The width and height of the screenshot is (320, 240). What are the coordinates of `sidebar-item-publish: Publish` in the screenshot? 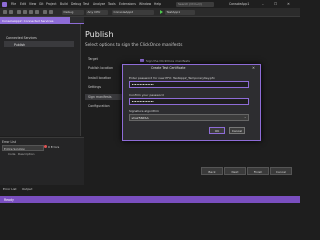 It's located at (39, 44).